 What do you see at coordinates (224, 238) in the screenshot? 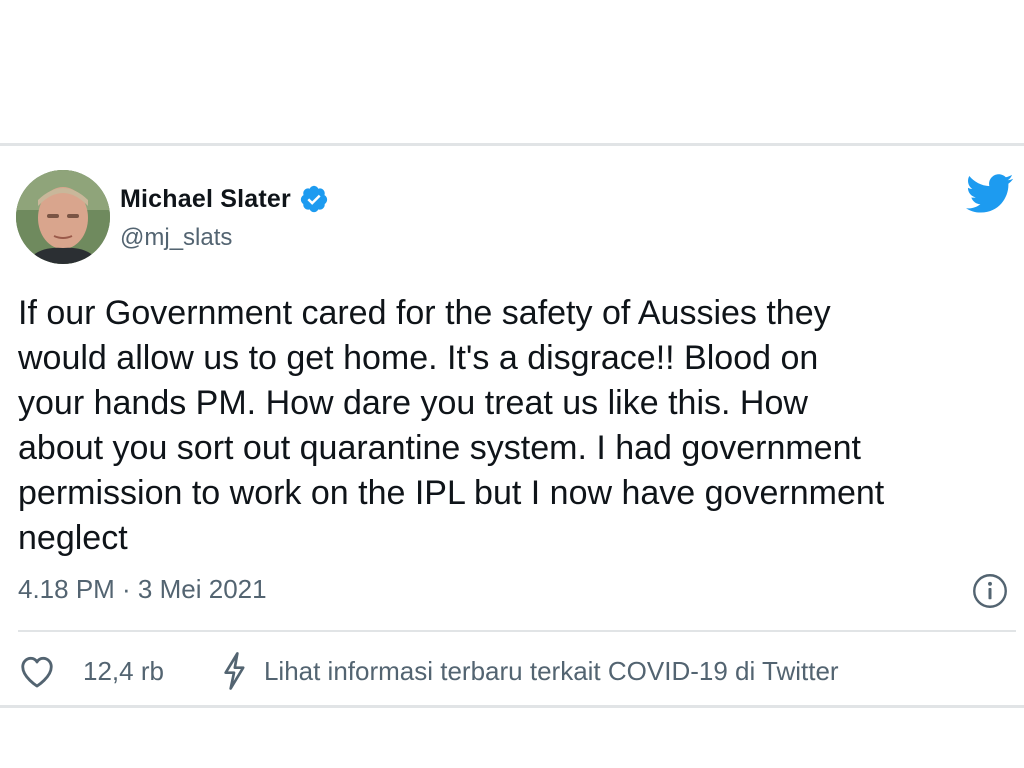
I see `author-handle: @mj_slats` at bounding box center [224, 238].